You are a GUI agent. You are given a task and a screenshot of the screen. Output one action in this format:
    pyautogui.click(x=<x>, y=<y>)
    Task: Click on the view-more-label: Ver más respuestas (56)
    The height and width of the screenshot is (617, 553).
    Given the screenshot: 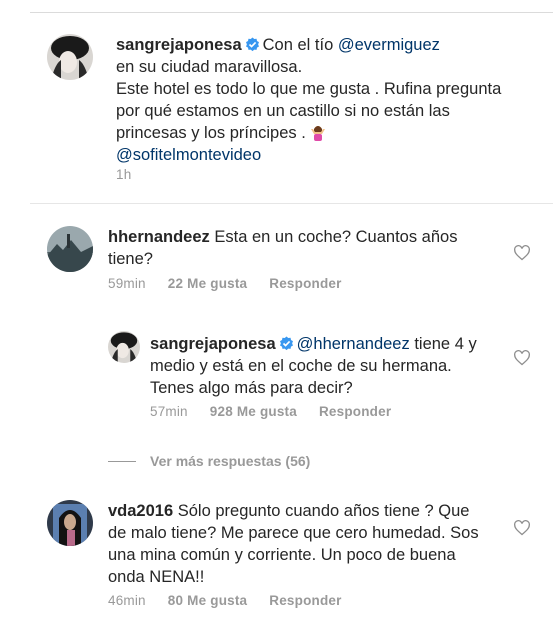 What is the action you would take?
    pyautogui.click(x=230, y=461)
    